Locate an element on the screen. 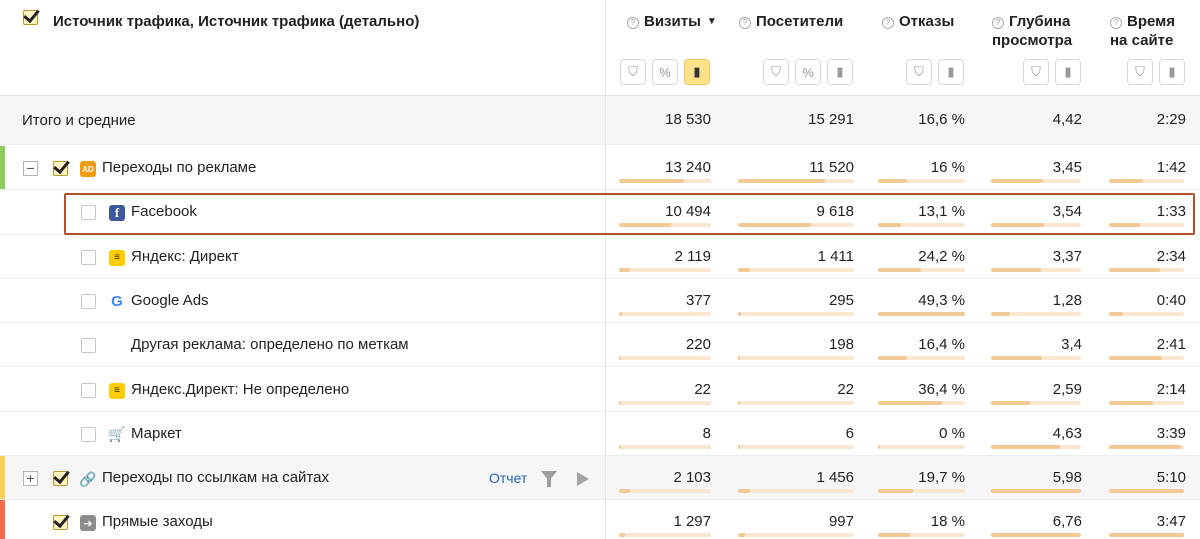 Image resolution: width=1200 pixels, height=539 pixels. bounces-value: 0 % is located at coordinates (952, 433).